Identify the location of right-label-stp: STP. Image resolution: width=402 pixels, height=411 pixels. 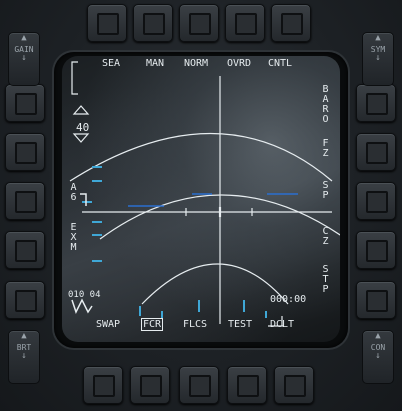
(325, 279).